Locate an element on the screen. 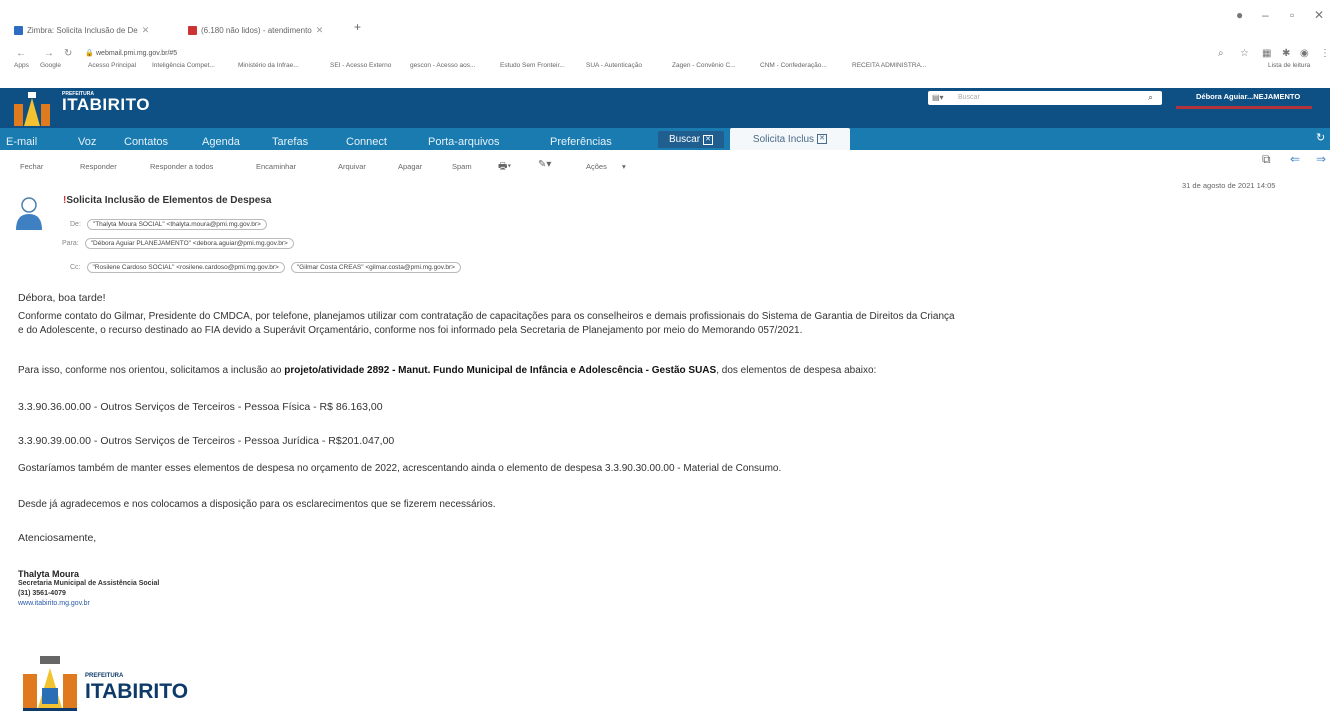 This screenshot has height=713, width=1330. menu-tarefas: Tarefas is located at coordinates (290, 142).